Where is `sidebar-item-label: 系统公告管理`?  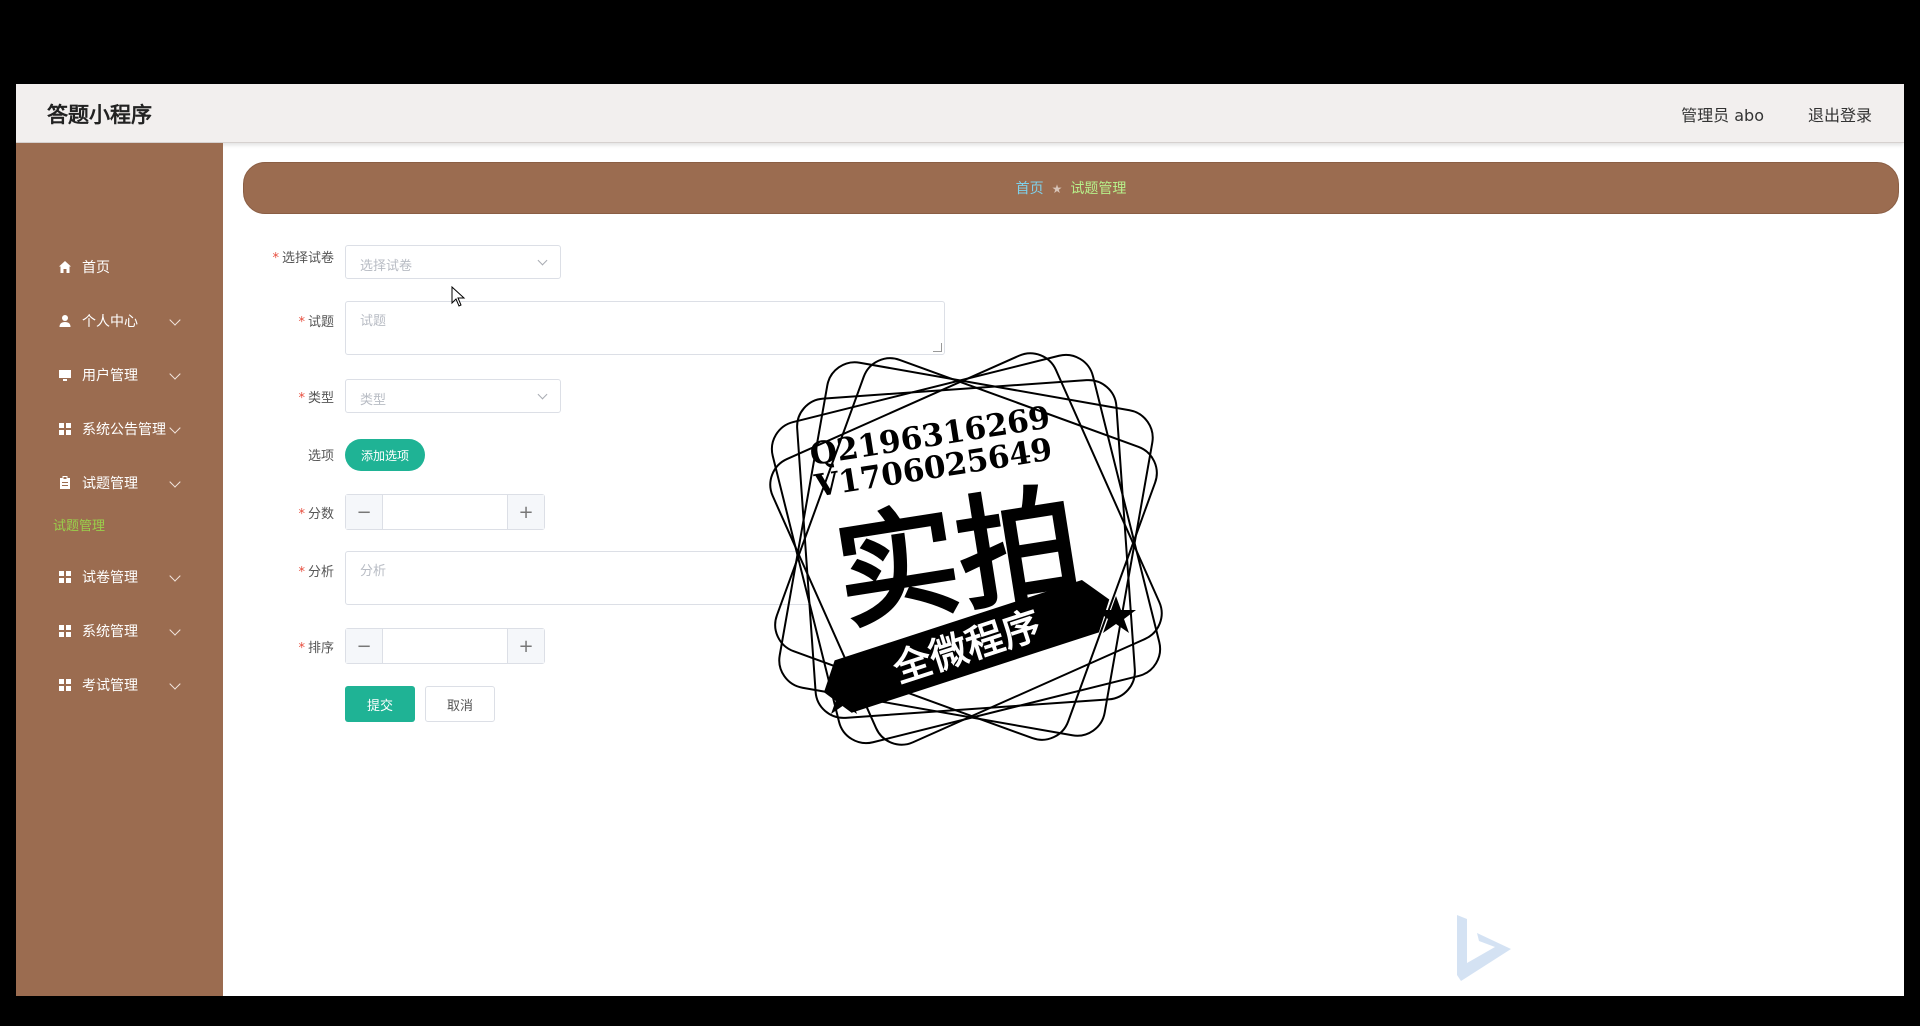 sidebar-item-label: 系统公告管理 is located at coordinates (124, 430).